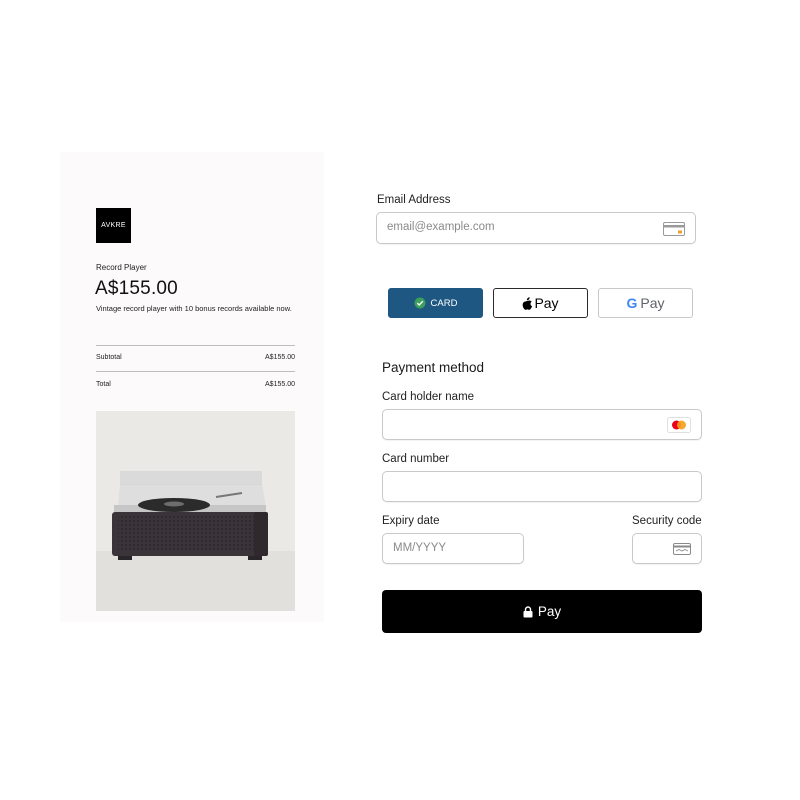  I want to click on expiry-placeholder: MM/YYYY, so click(420, 548).